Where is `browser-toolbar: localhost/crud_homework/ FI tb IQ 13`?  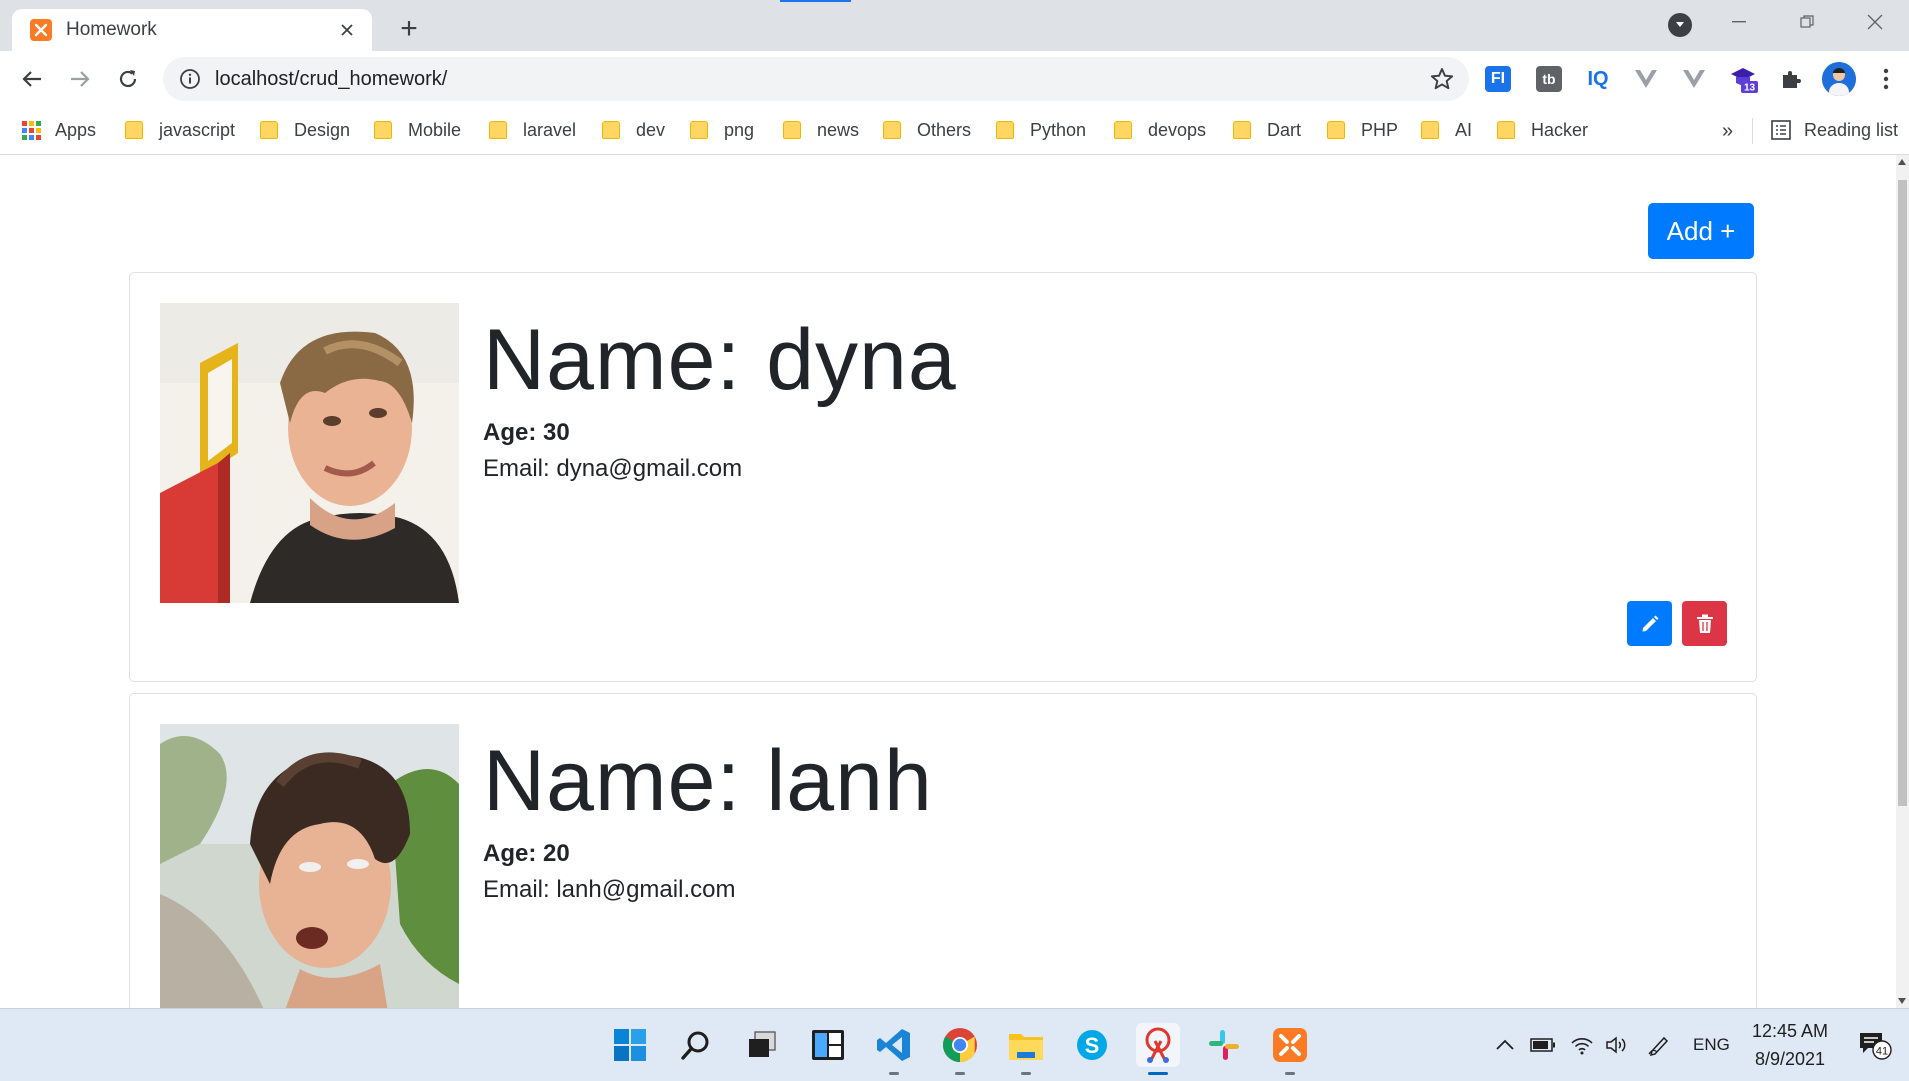 browser-toolbar: localhost/crud_homework/ FI tb IQ 13 is located at coordinates (954, 78).